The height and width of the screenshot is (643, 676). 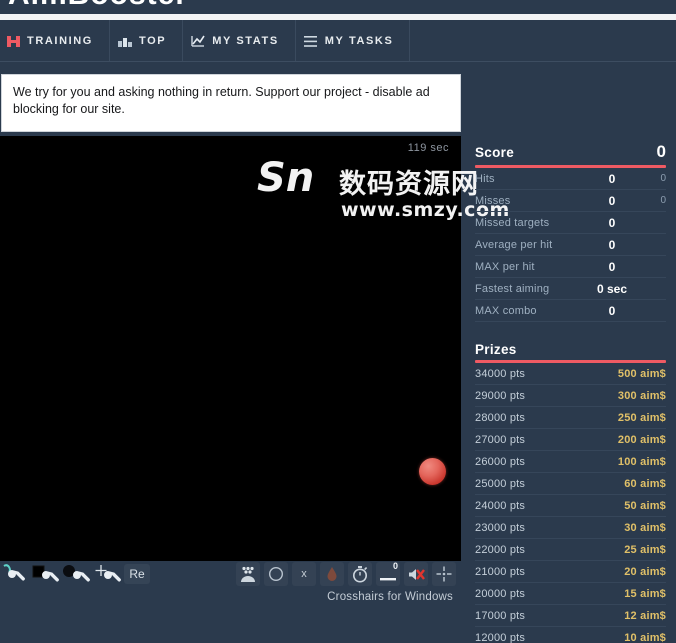 What do you see at coordinates (198, 41) in the screenshot?
I see `line-chart-icon` at bounding box center [198, 41].